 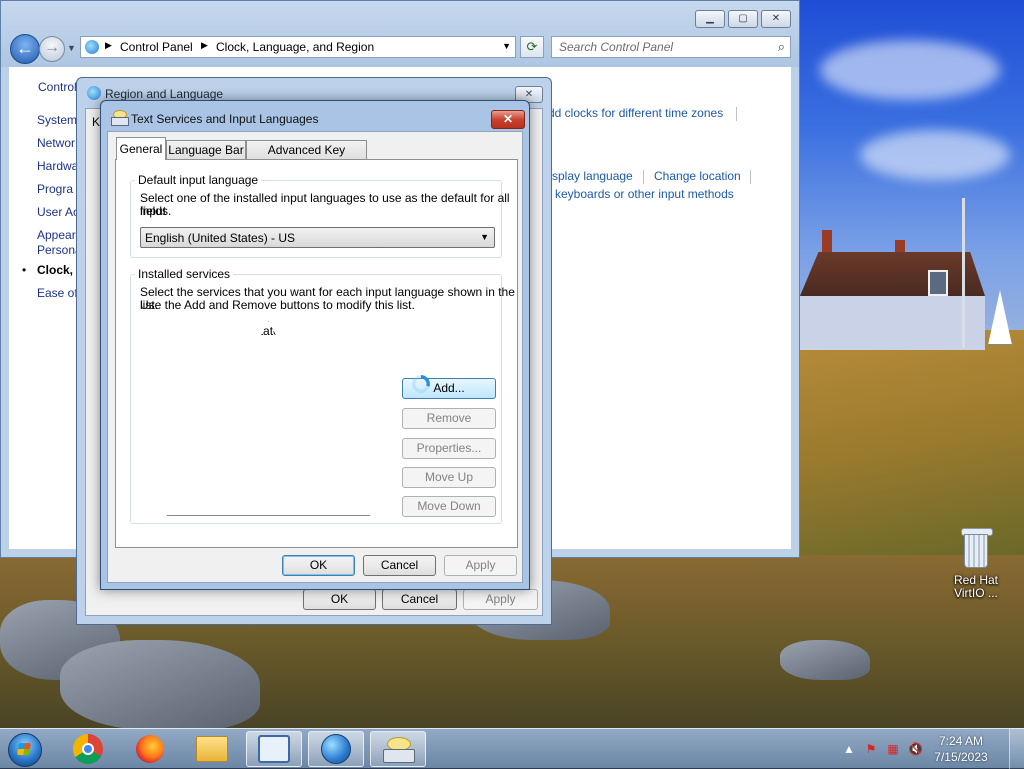 What do you see at coordinates (915, 749) in the screenshot?
I see `volume-muted-icon: 🔇` at bounding box center [915, 749].